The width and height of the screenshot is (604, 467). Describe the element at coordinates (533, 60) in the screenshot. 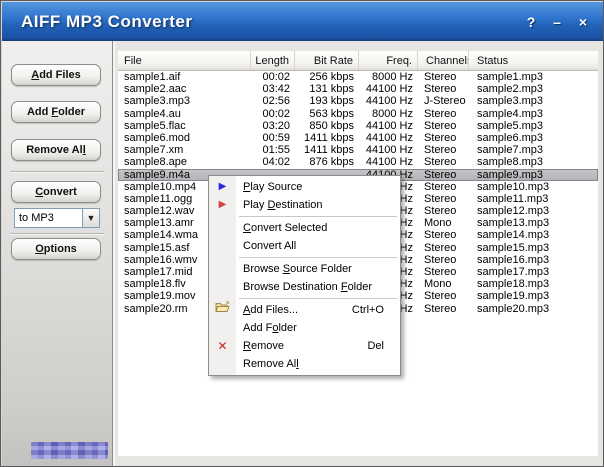

I see `column-header-status: Status` at that location.